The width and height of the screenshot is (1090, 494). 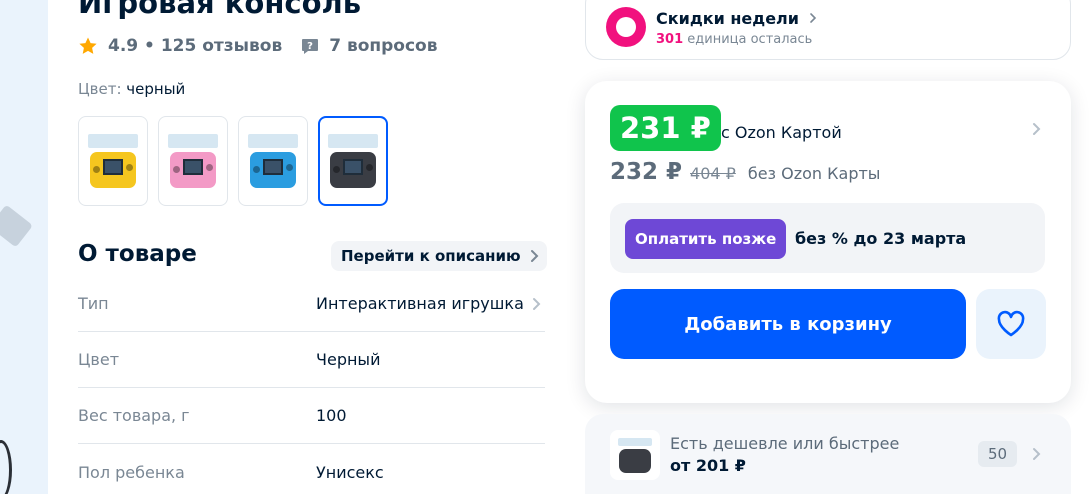 I want to click on promo-title: Скидки недели, so click(x=736, y=18).